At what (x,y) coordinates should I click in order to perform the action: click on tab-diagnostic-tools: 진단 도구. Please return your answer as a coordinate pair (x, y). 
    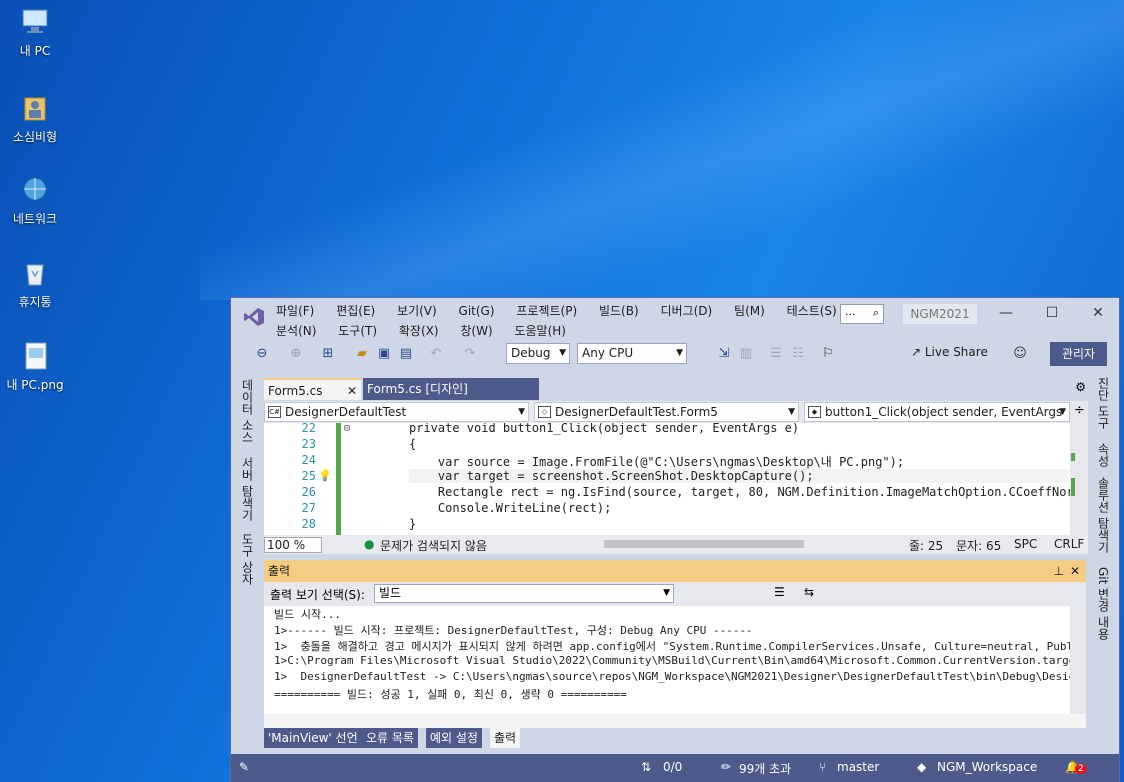
    Looking at the image, I should click on (1103, 403).